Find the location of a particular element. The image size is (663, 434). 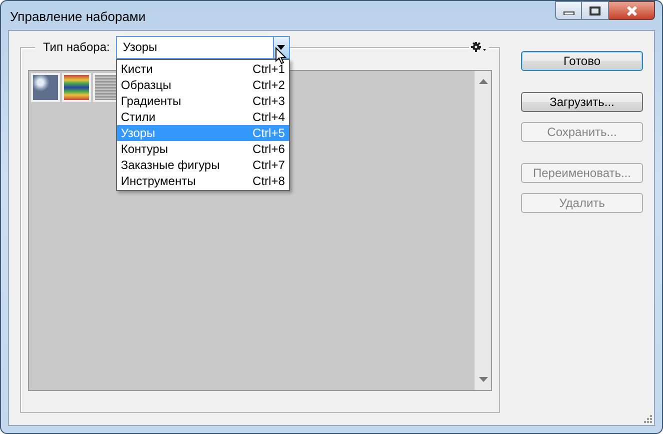

menu-item: Кисти Ctrl+1 is located at coordinates (202, 68).